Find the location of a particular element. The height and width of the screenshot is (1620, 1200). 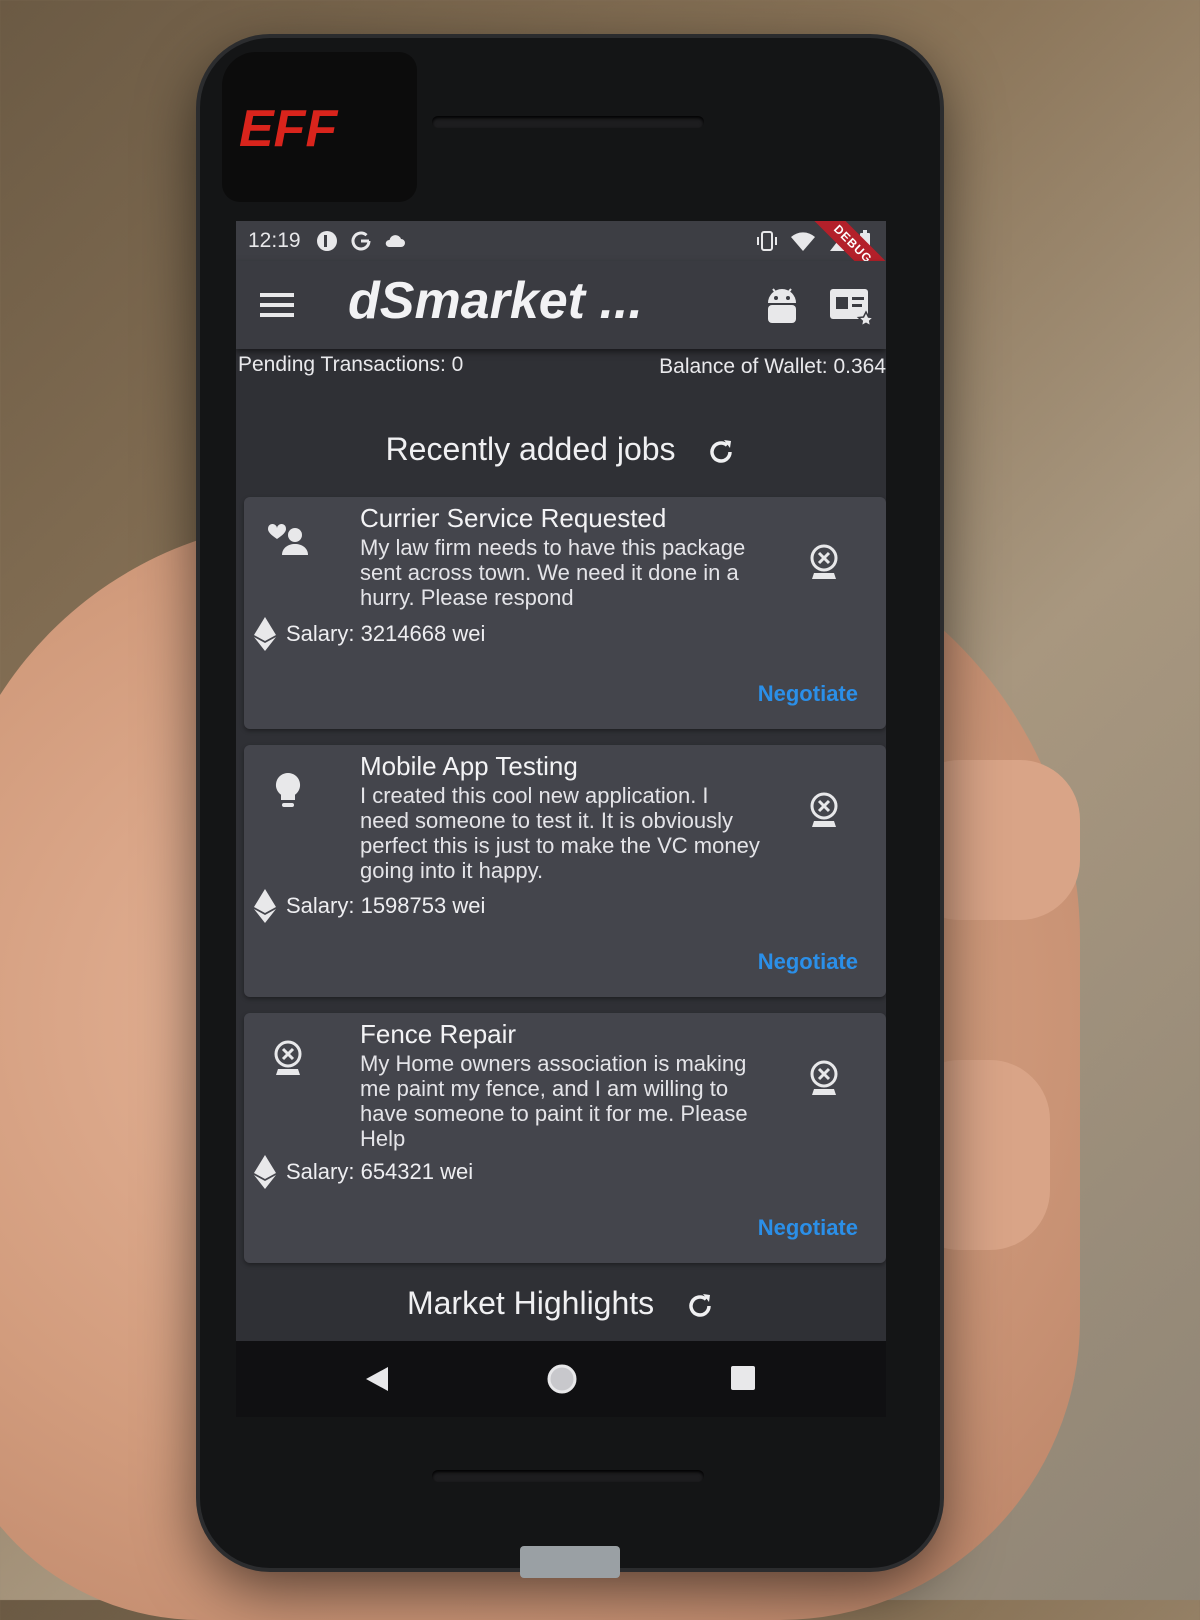

job-salary: Salary: 654321 wei is located at coordinates (363, 1172).